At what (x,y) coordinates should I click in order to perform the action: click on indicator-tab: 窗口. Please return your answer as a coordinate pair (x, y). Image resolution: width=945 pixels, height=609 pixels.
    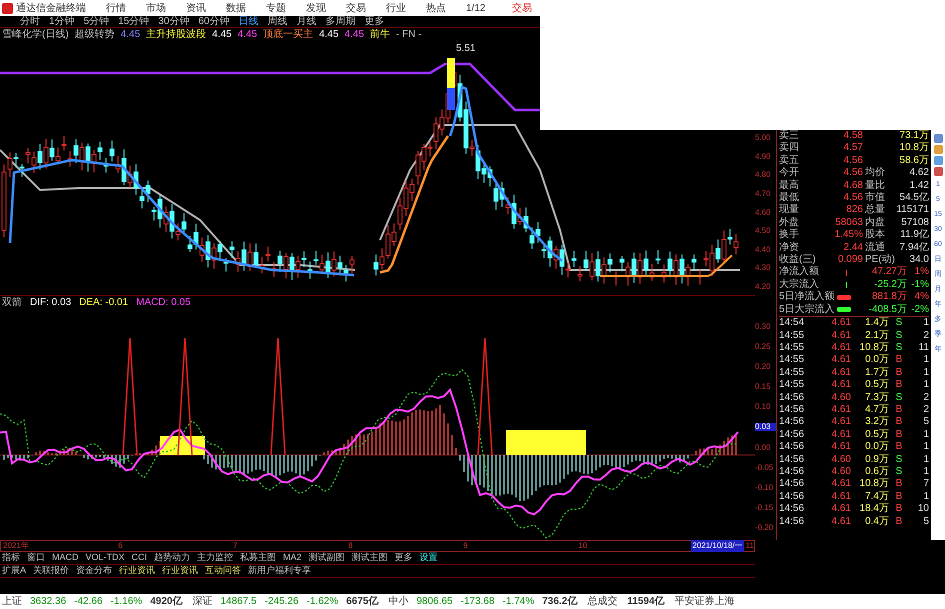
    Looking at the image, I should click on (36, 558).